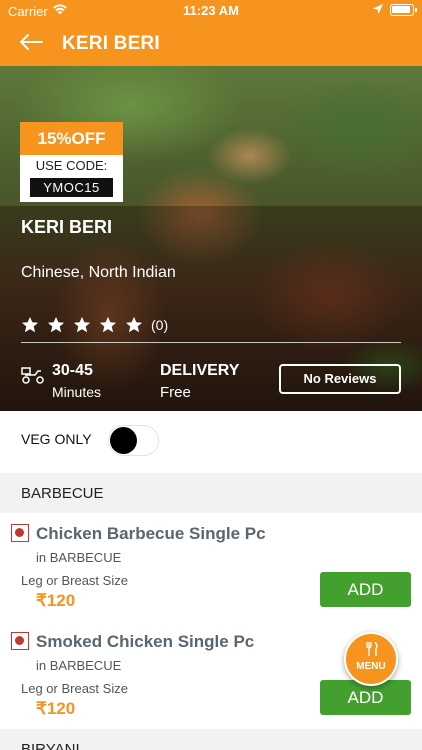 This screenshot has width=422, height=750. I want to click on status-bar: Carrier 11:23 AM, so click(211, 11).